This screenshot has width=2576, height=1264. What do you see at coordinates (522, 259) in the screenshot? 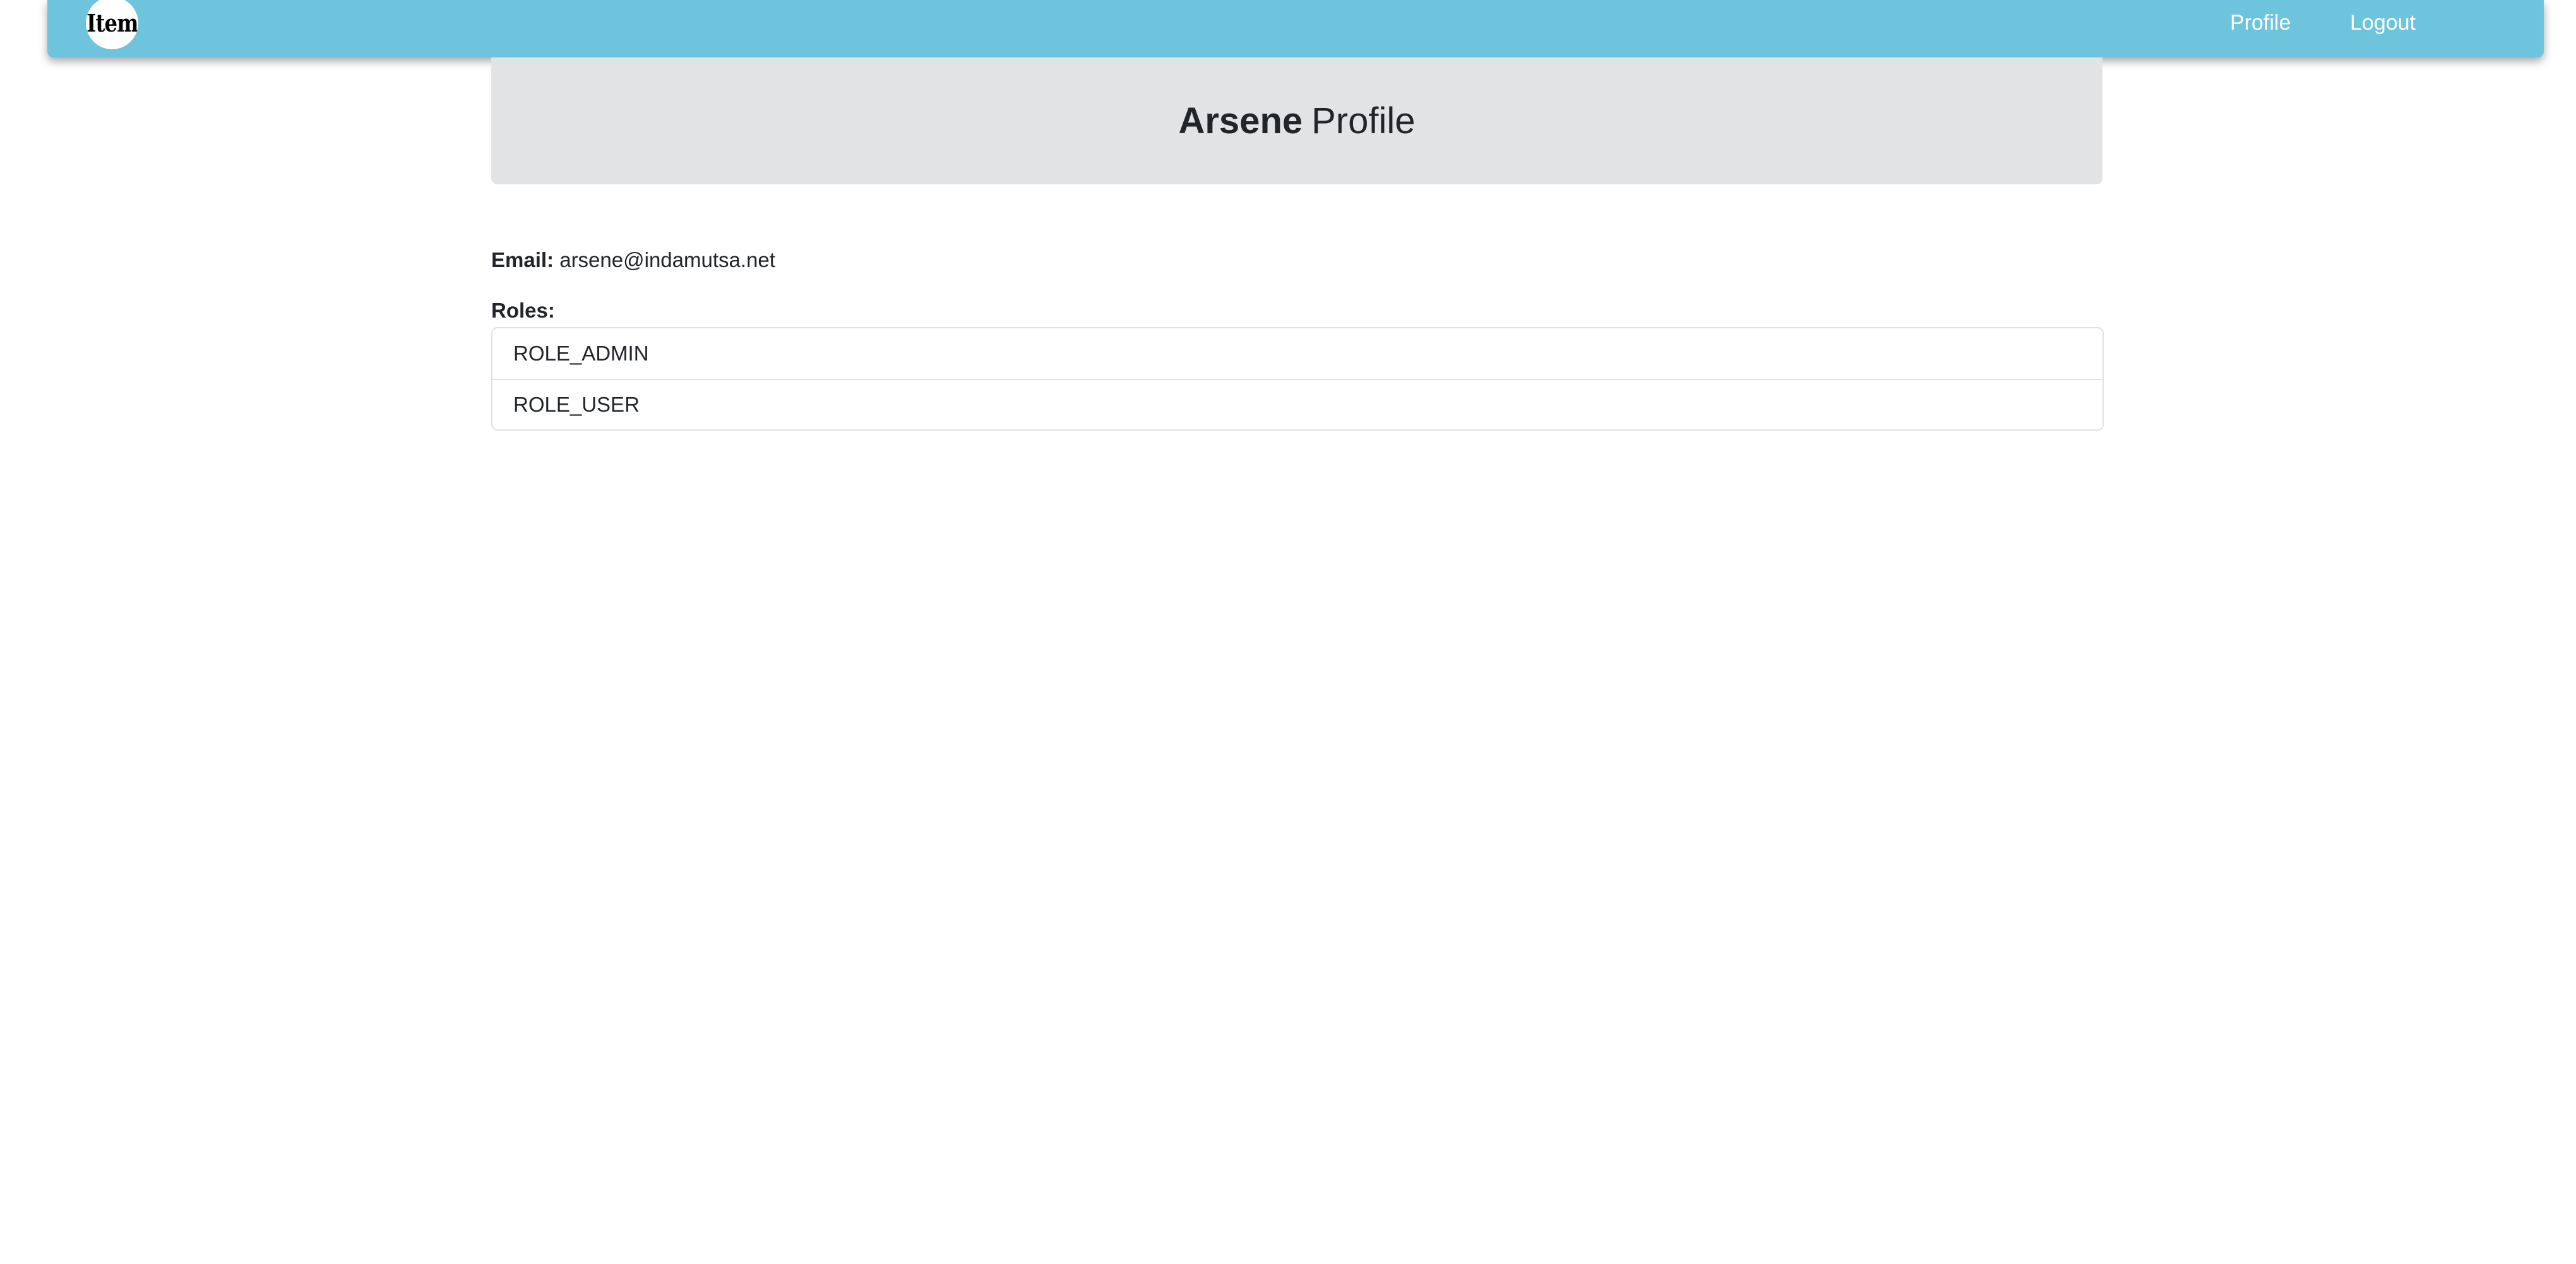
I see `email-label: Email:` at bounding box center [522, 259].